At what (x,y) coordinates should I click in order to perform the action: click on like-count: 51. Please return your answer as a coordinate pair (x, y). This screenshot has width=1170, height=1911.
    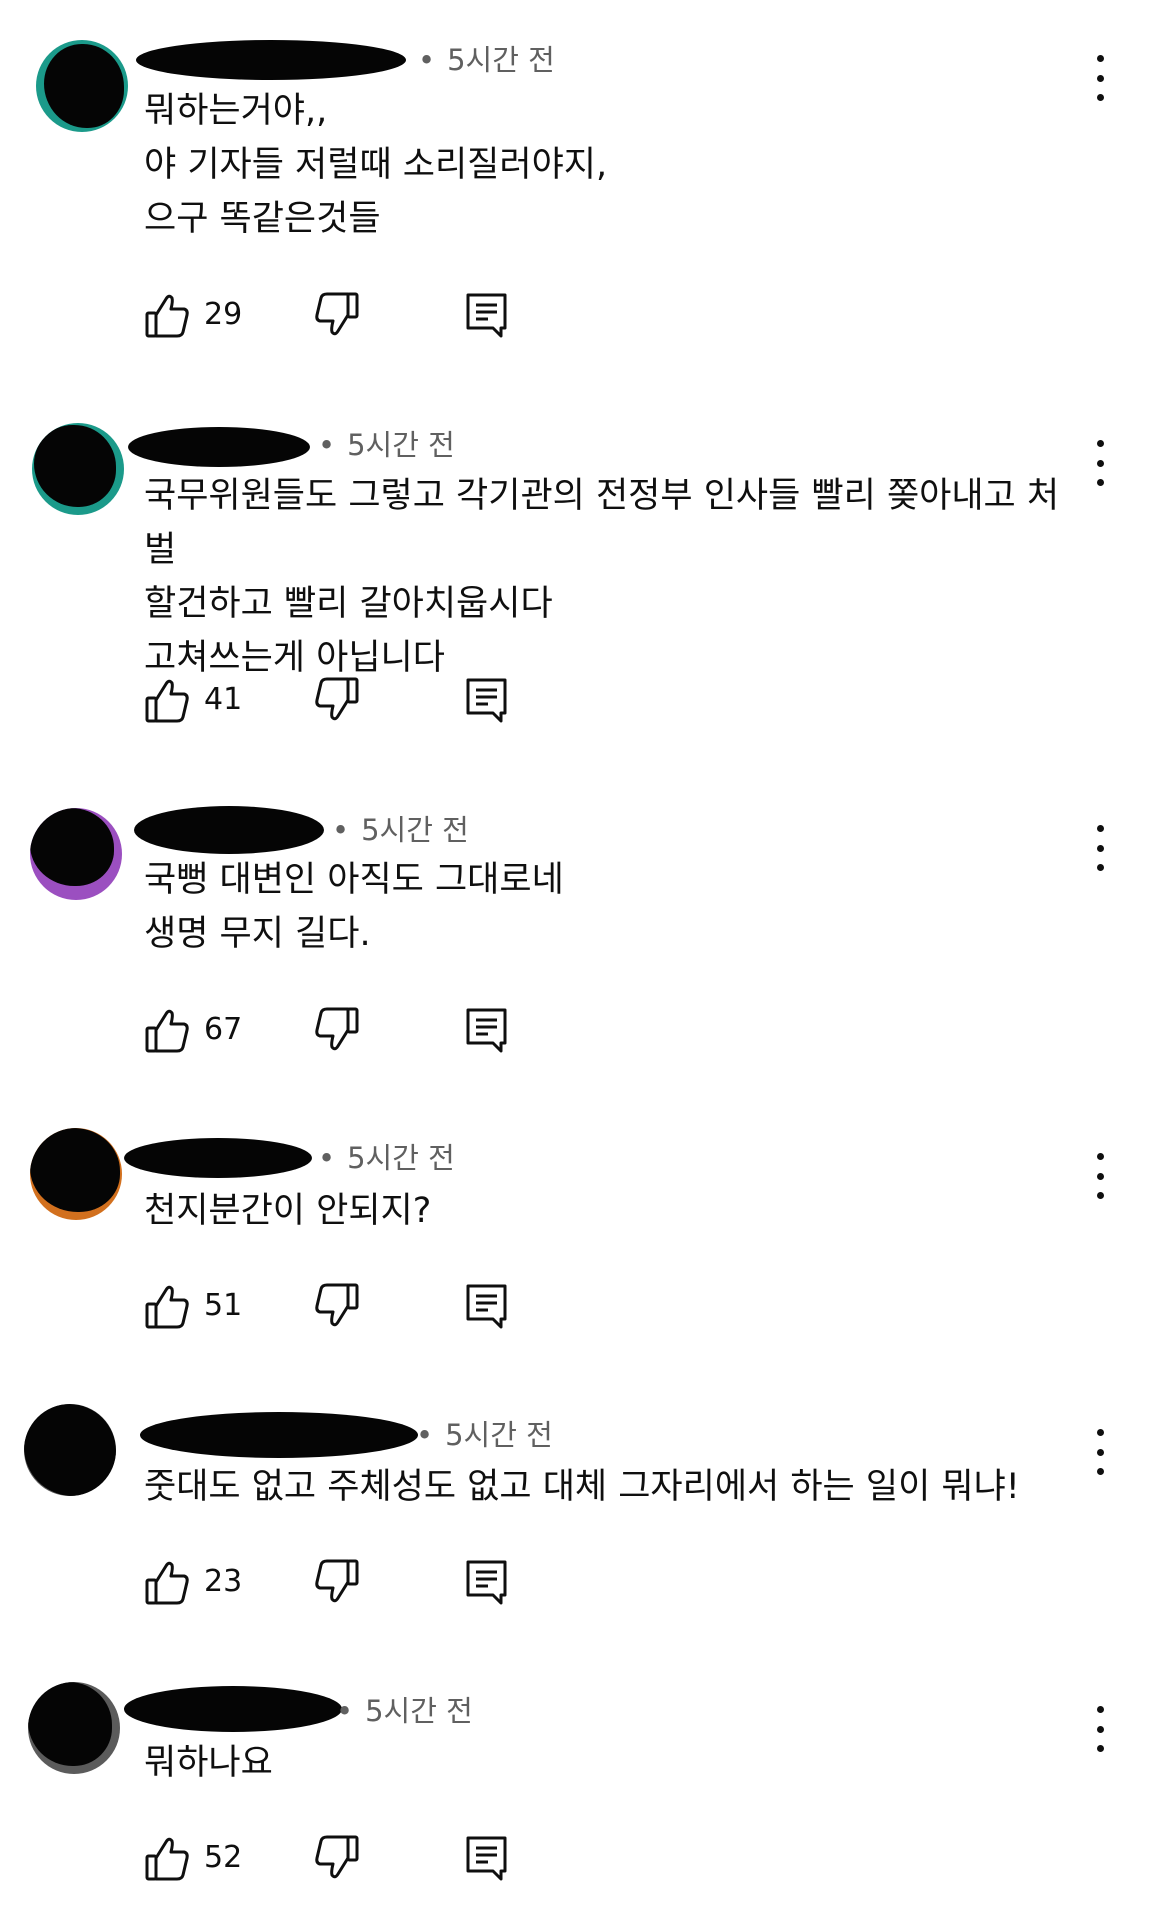
    Looking at the image, I should click on (223, 1305).